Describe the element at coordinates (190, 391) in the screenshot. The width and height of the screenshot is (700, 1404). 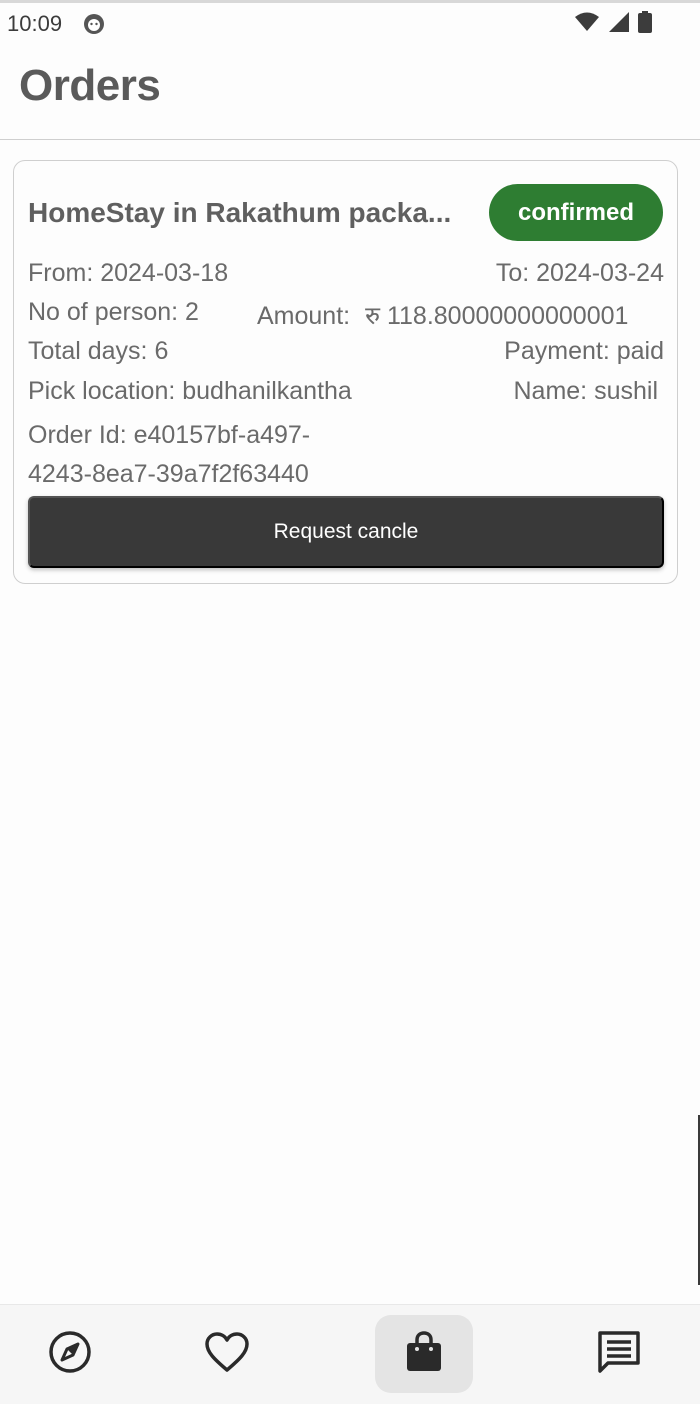
I see `pick-location: Pick location: budhanilkantha` at that location.